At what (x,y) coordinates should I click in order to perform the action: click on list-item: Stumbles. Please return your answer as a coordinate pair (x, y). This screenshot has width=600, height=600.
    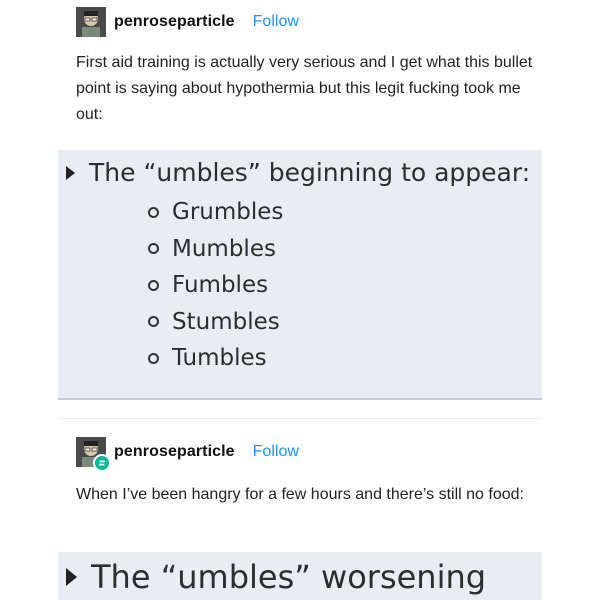
    Looking at the image, I should click on (215, 322).